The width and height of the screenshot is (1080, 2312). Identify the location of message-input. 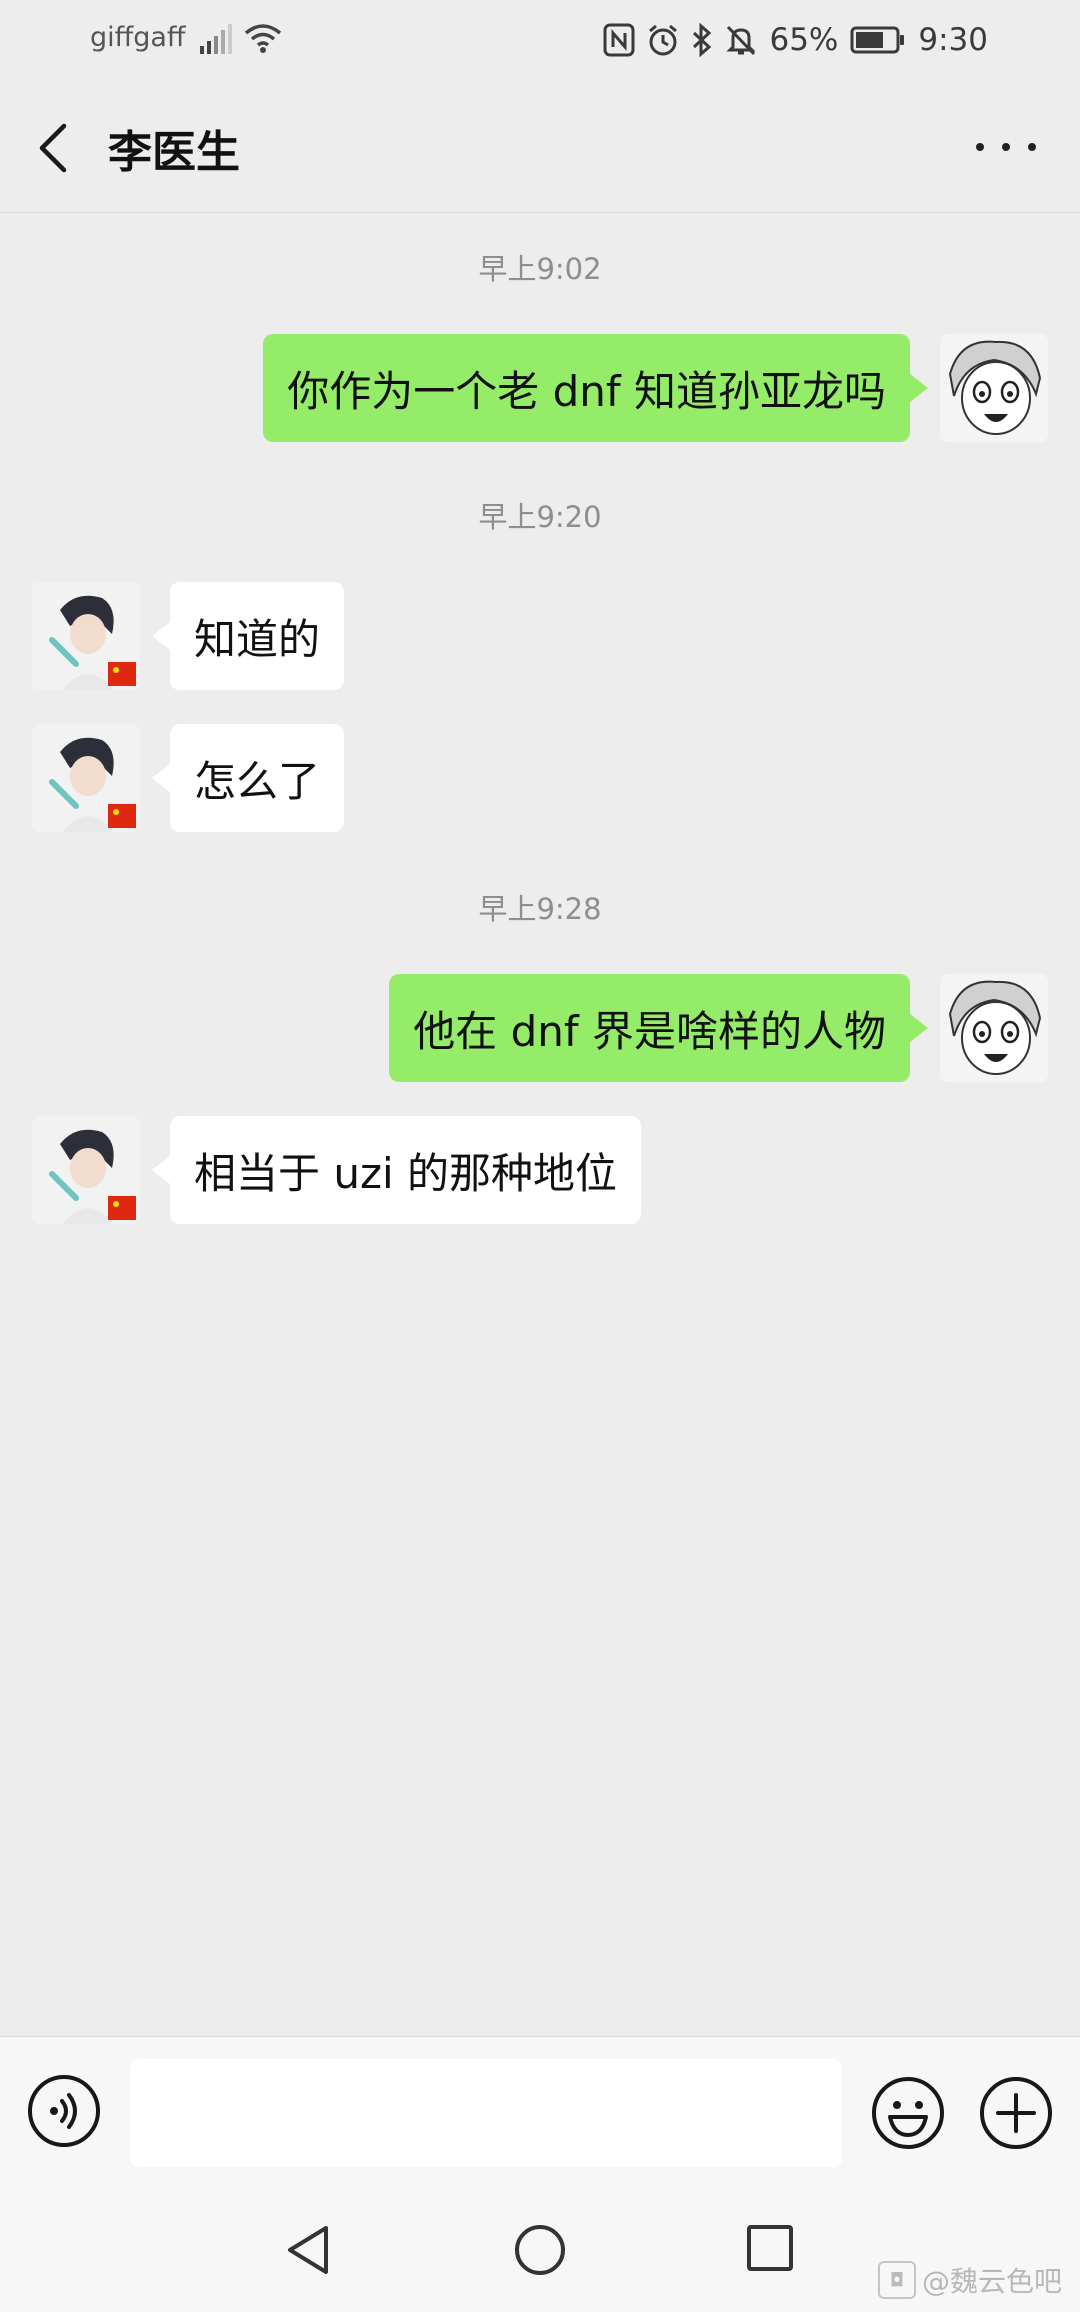
(486, 2113).